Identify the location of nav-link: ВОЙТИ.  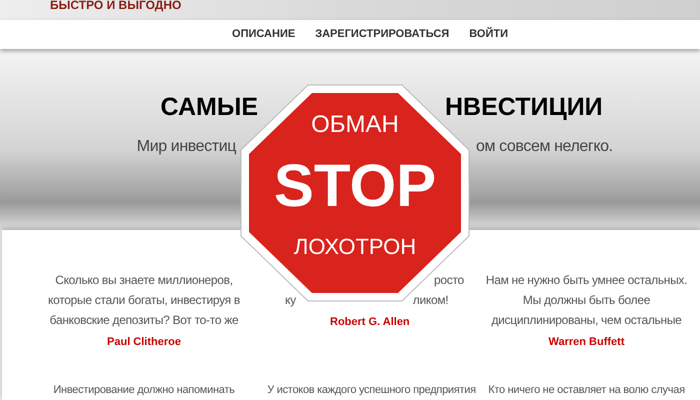
(488, 34).